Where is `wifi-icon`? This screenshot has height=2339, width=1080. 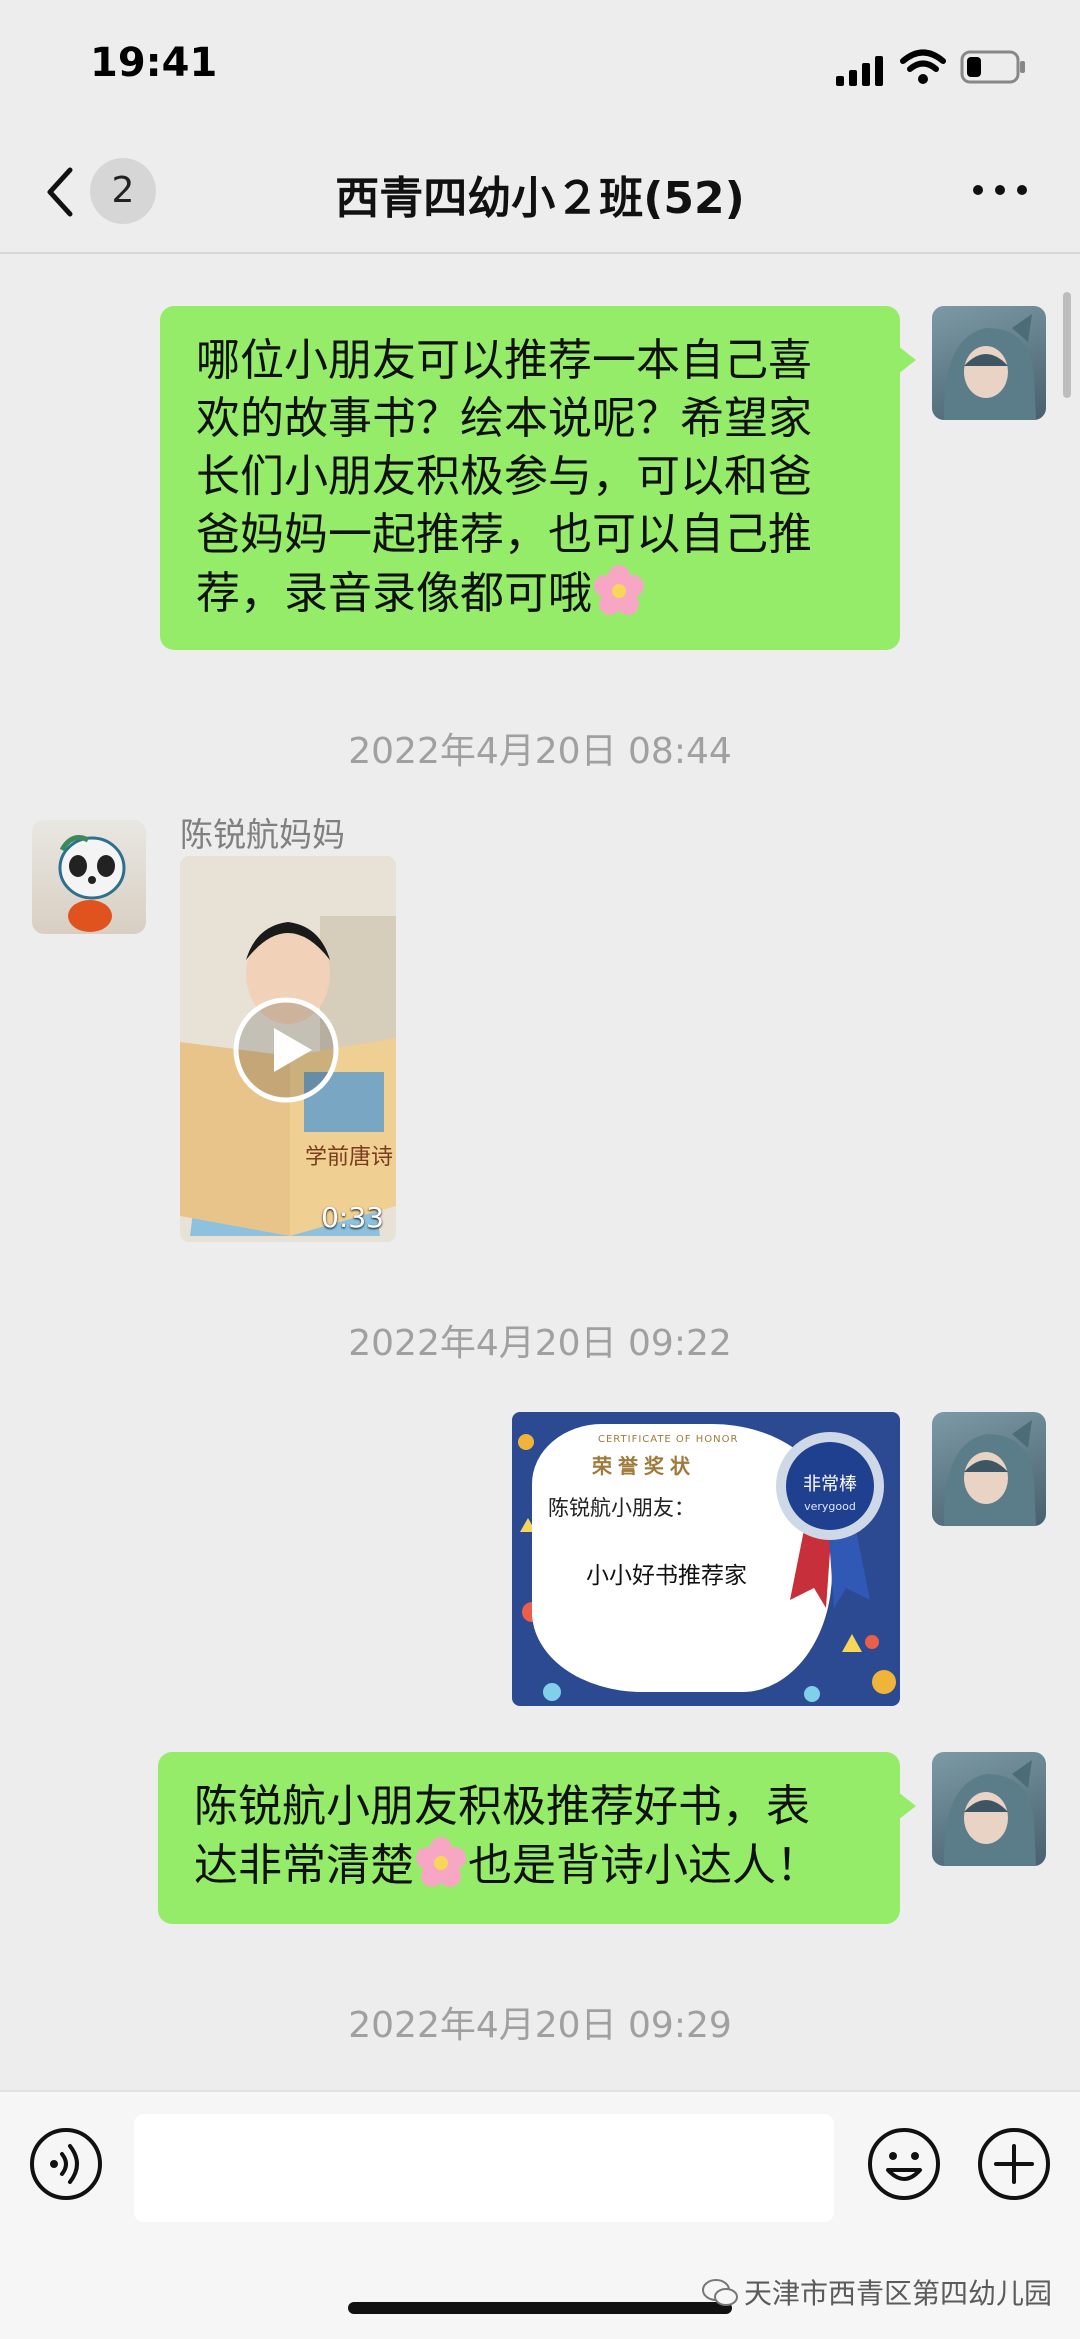 wifi-icon is located at coordinates (923, 66).